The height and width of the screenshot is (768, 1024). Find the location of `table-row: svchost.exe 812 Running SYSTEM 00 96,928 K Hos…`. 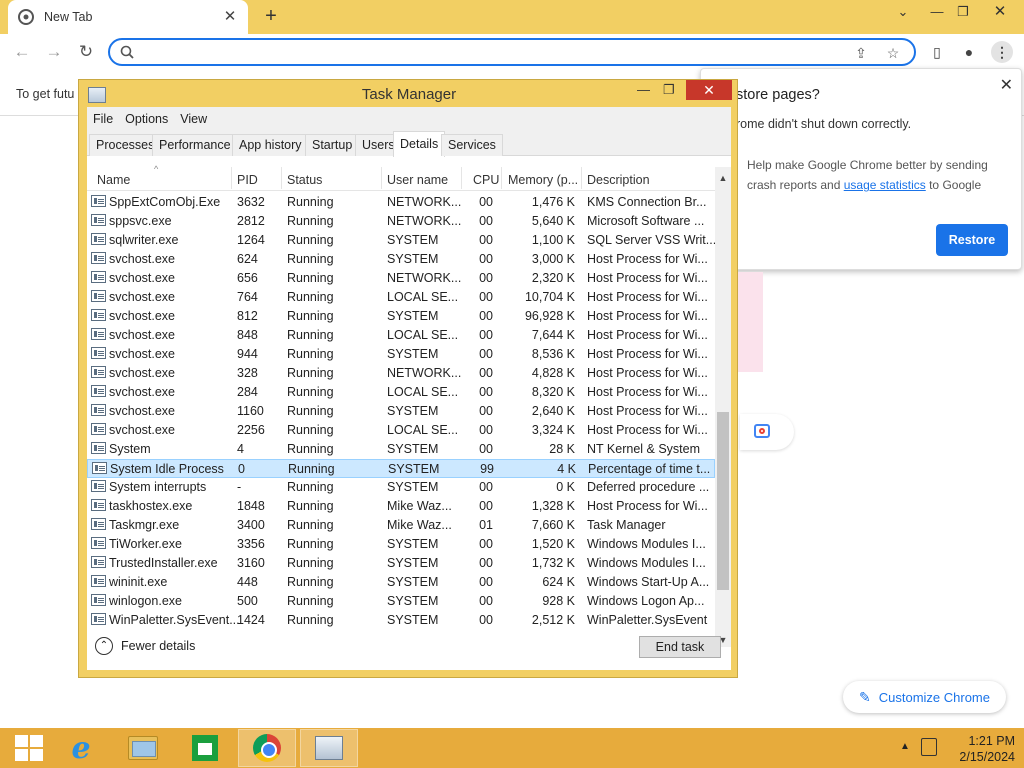

table-row: svchost.exe 812 Running SYSTEM 00 96,928 K Hos… is located at coordinates (401, 316).